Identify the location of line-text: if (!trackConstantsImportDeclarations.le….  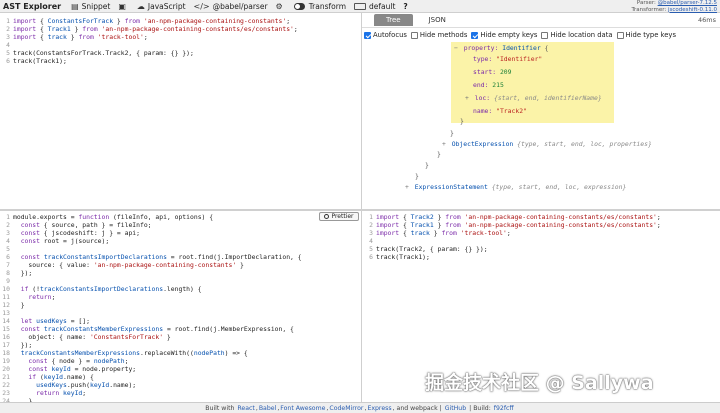
(107, 289).